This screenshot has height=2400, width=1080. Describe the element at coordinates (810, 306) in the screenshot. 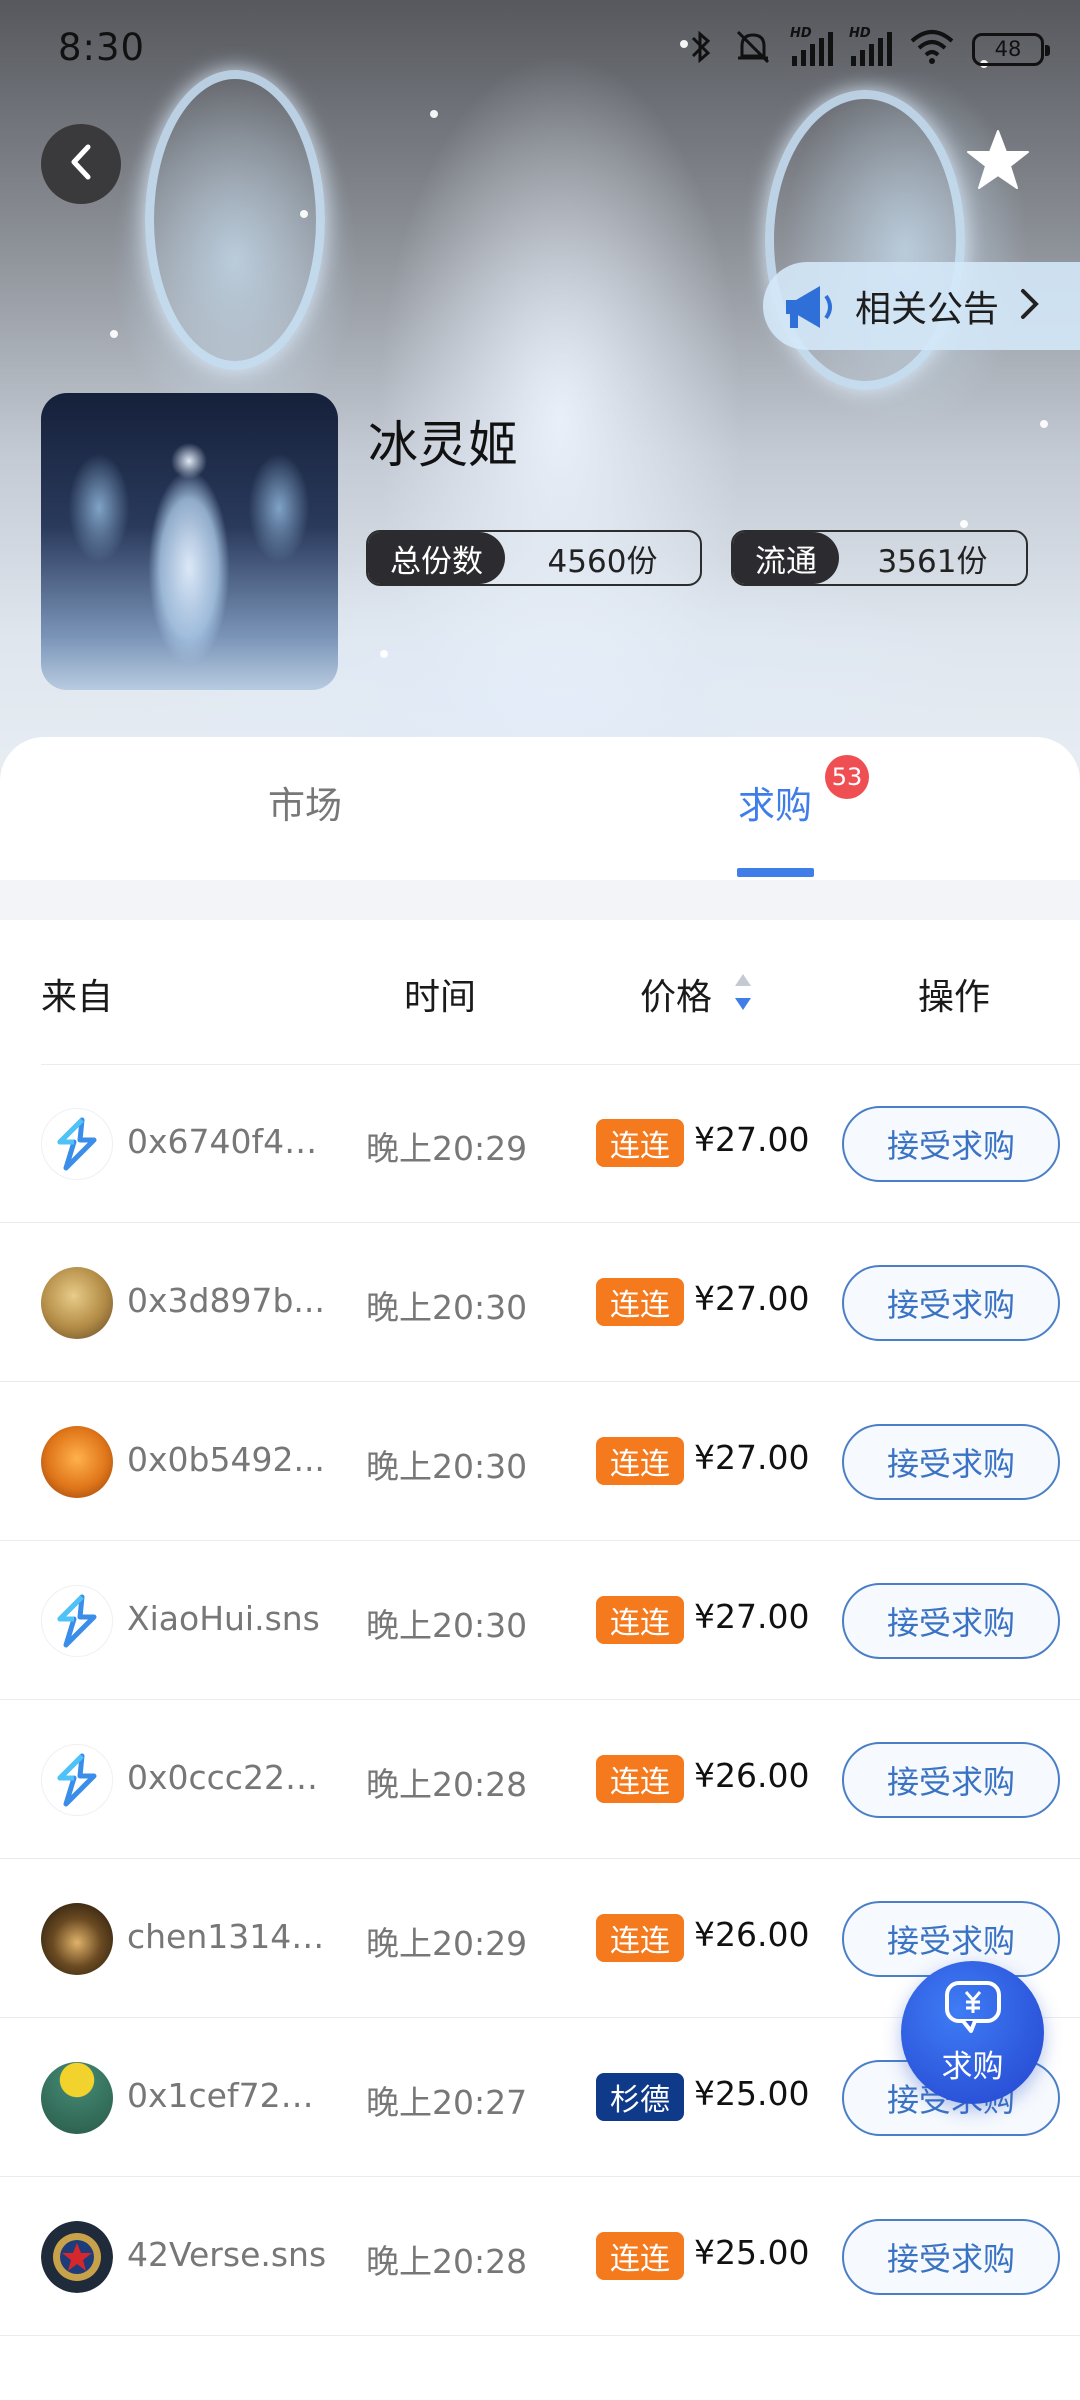

I see `megaphone-icon` at that location.